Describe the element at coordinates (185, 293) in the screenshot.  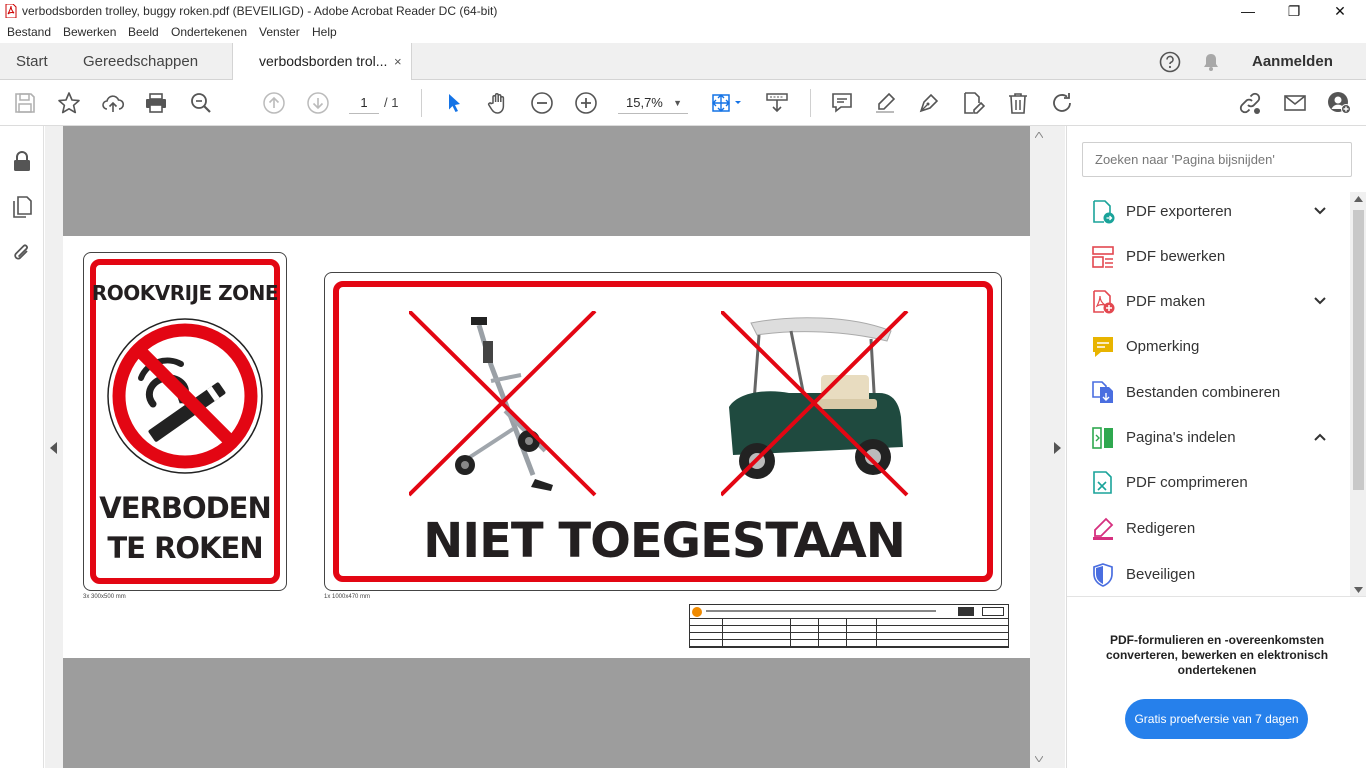
I see `sign-heading: ROOKVRIJE ZONE` at that location.